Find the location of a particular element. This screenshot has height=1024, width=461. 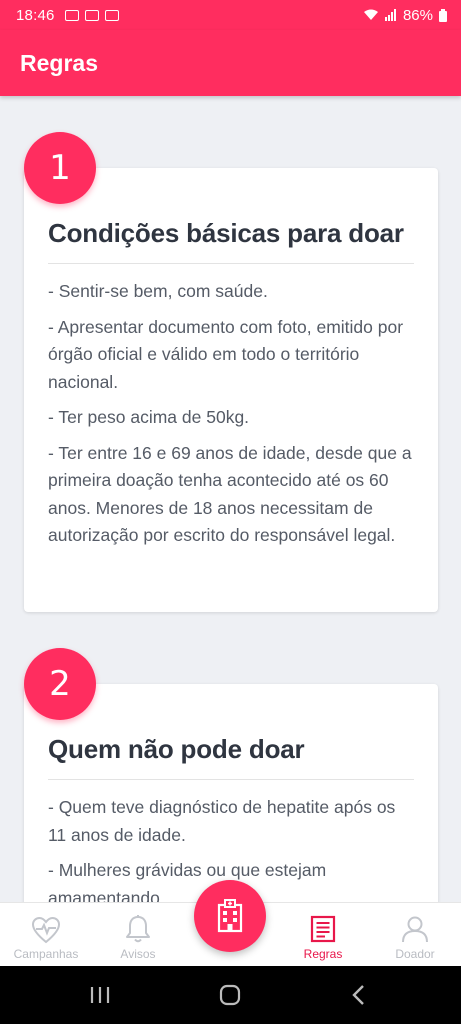

app-notification-icon is located at coordinates (111, 15).